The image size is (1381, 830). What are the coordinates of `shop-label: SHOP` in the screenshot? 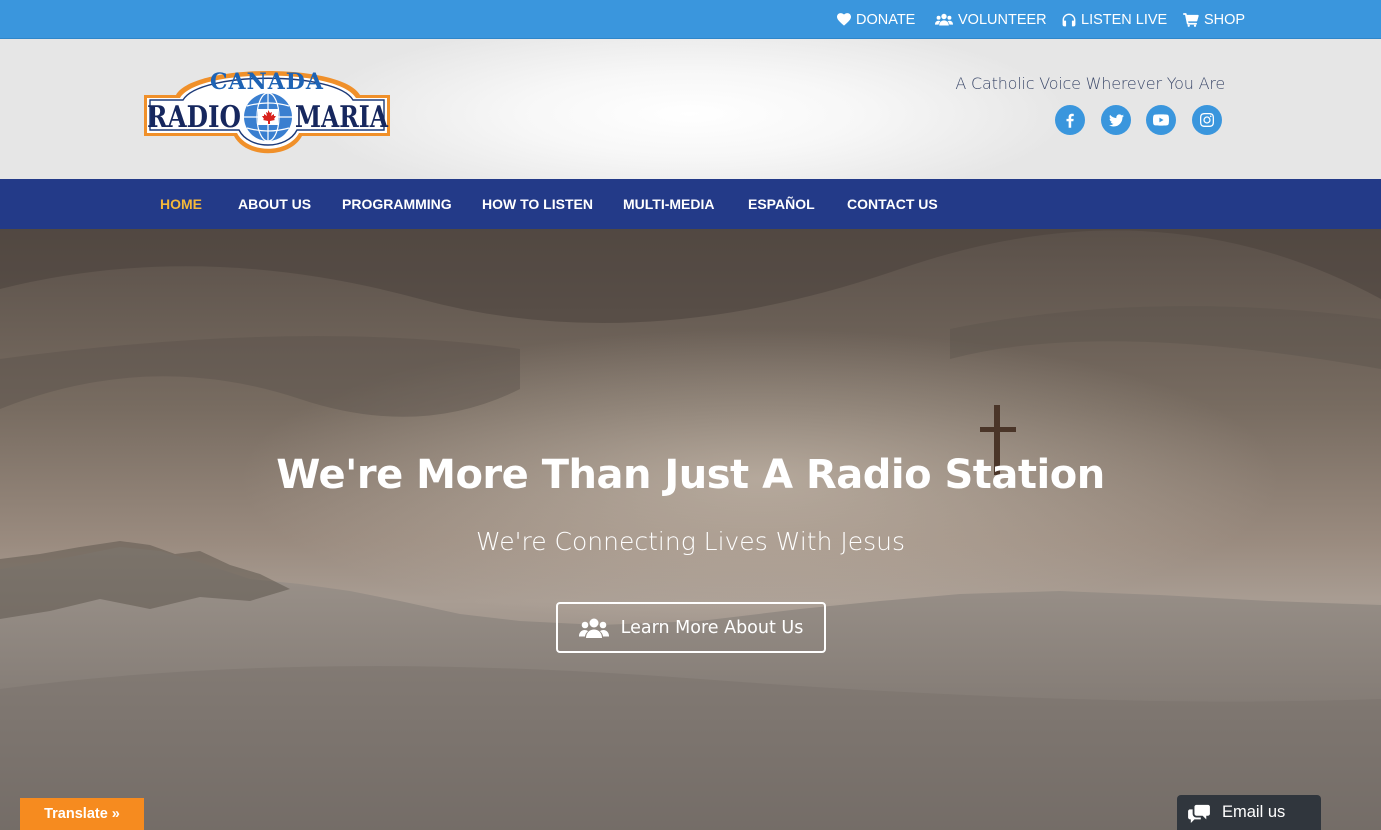 It's located at (1225, 19).